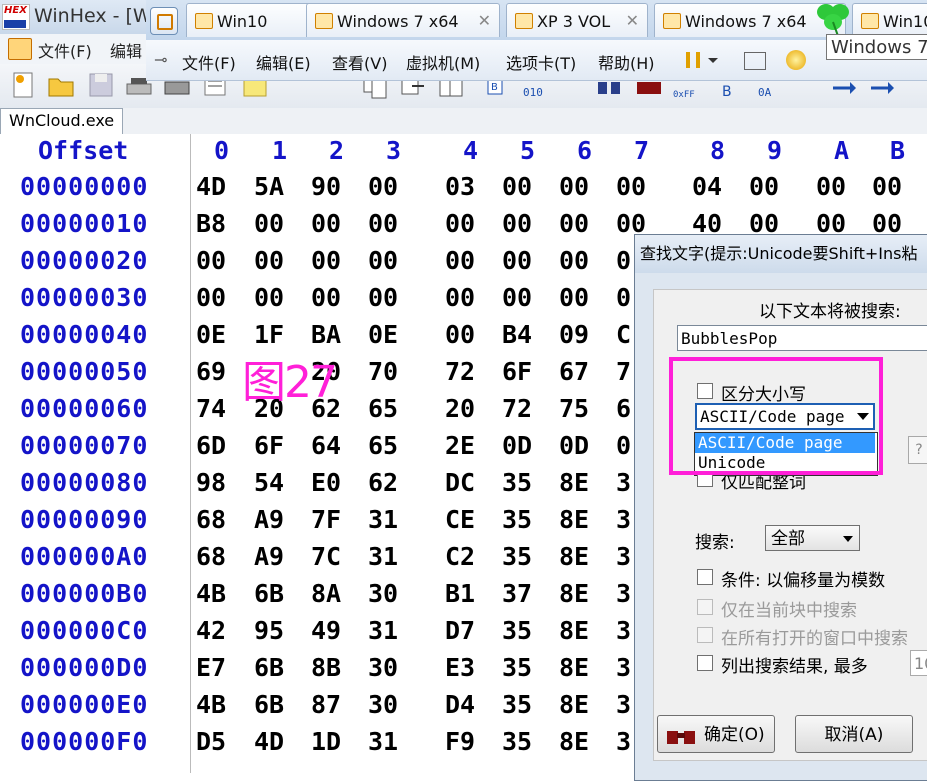  Describe the element at coordinates (854, 734) in the screenshot. I see `cancel-button: 取消(A)` at that location.